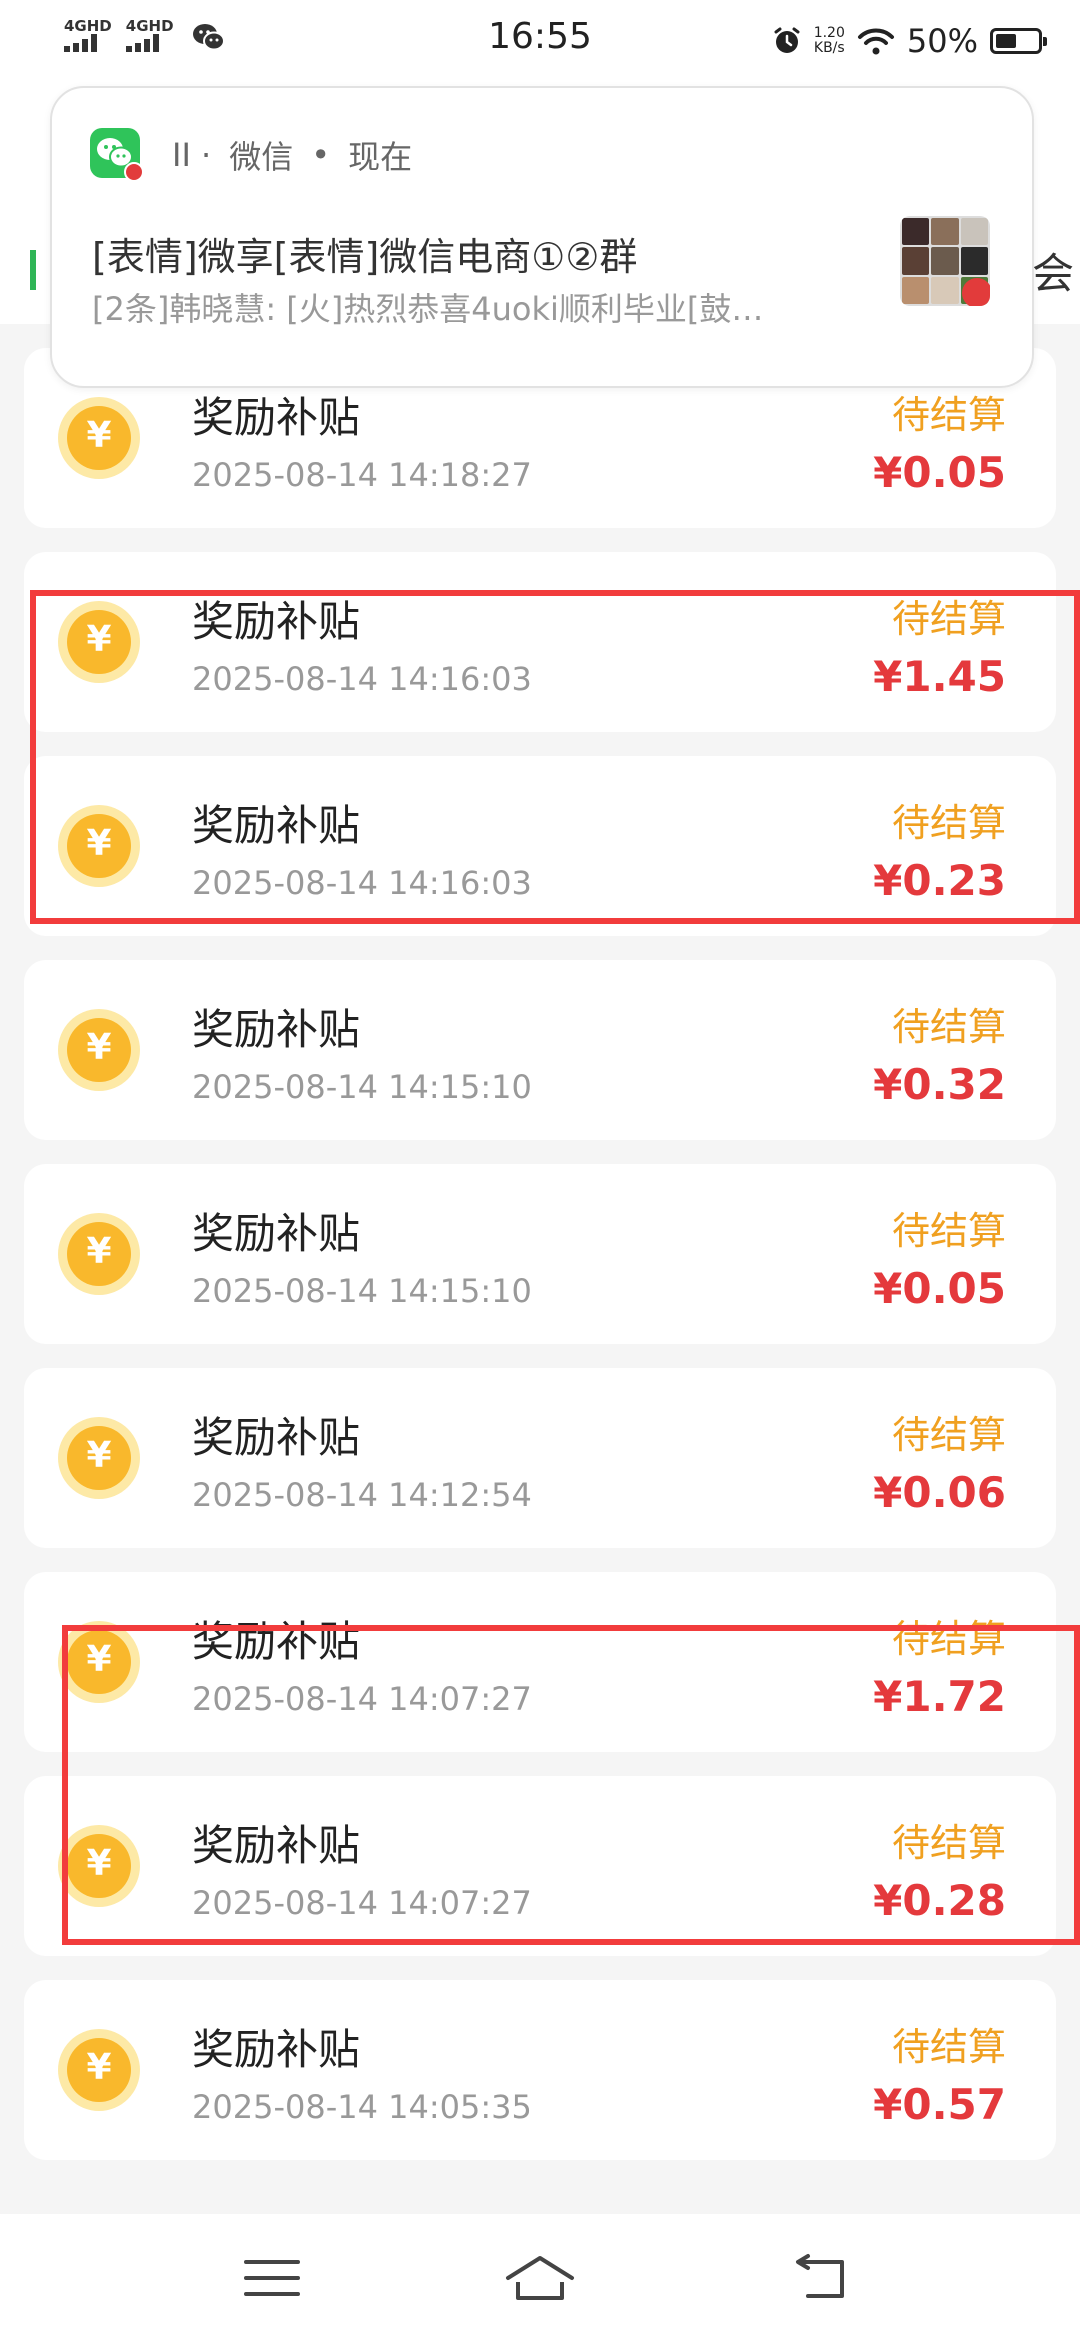  I want to click on notification-badge-icon, so click(134, 172).